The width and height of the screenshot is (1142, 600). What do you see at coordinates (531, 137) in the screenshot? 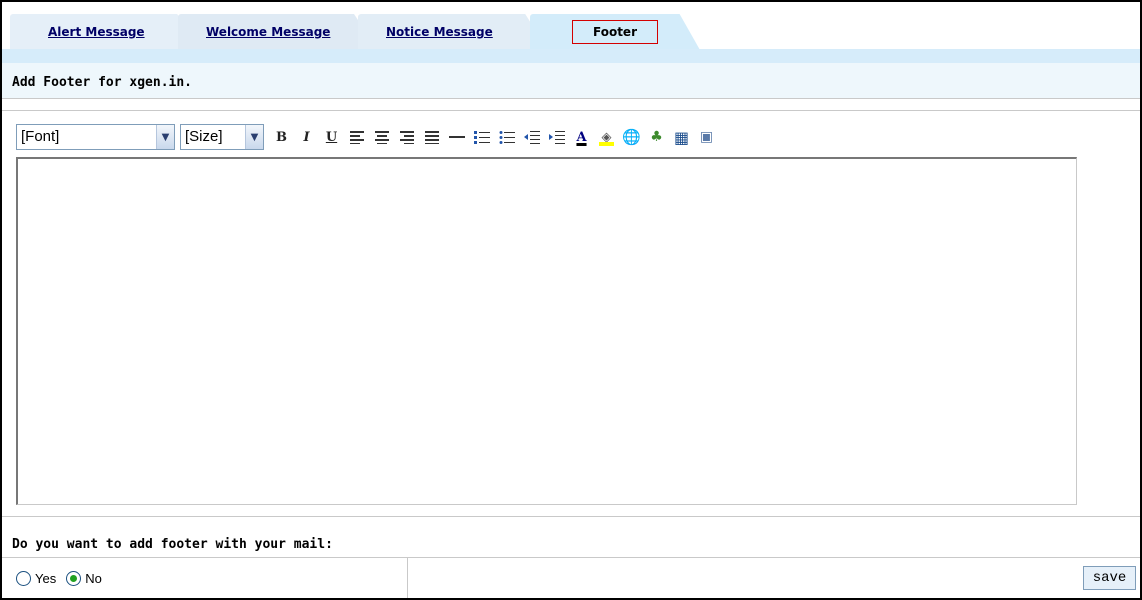
I see `outdent-icon` at bounding box center [531, 137].